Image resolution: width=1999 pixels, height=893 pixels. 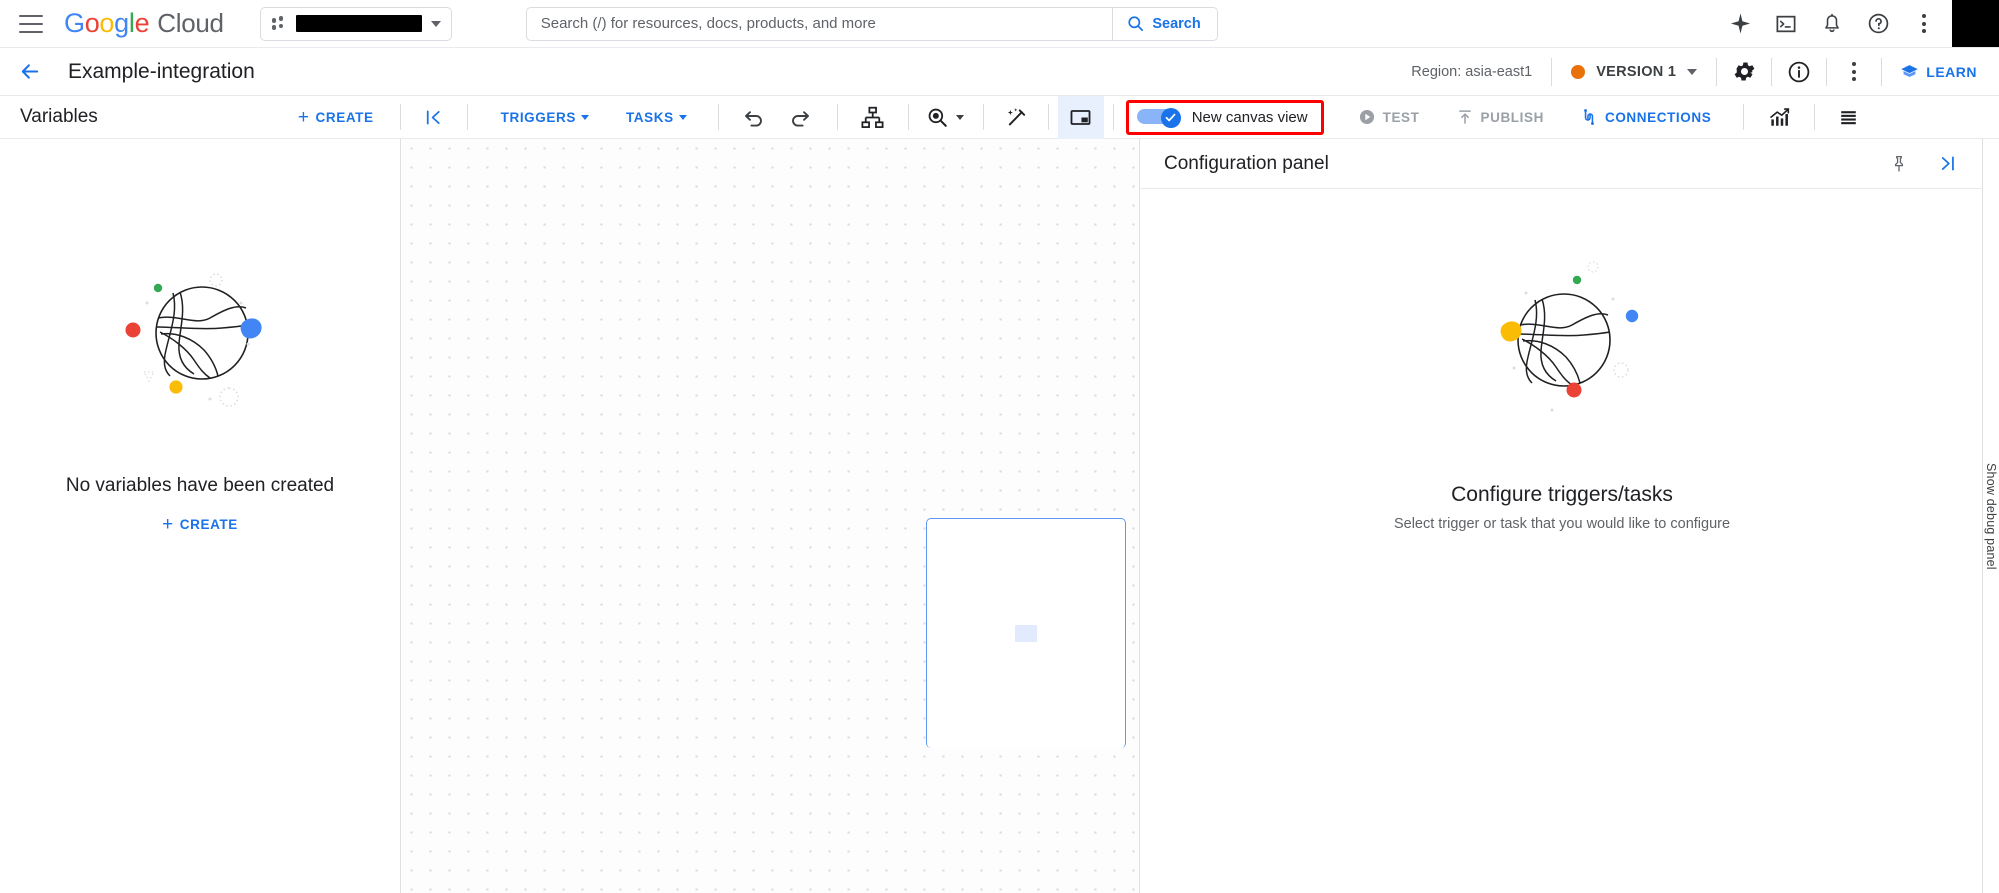 I want to click on version-status-dot, so click(x=1578, y=71).